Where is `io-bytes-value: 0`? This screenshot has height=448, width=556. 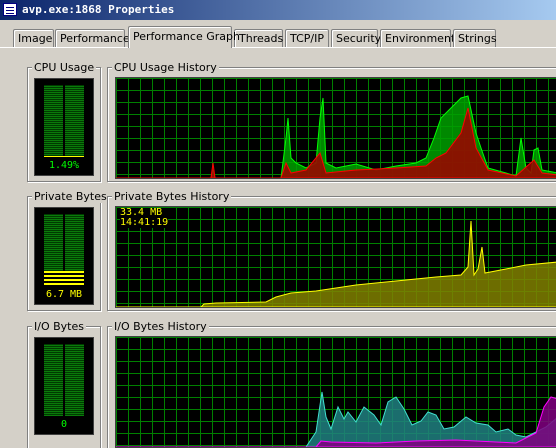
io-bytes-value: 0 is located at coordinates (64, 424).